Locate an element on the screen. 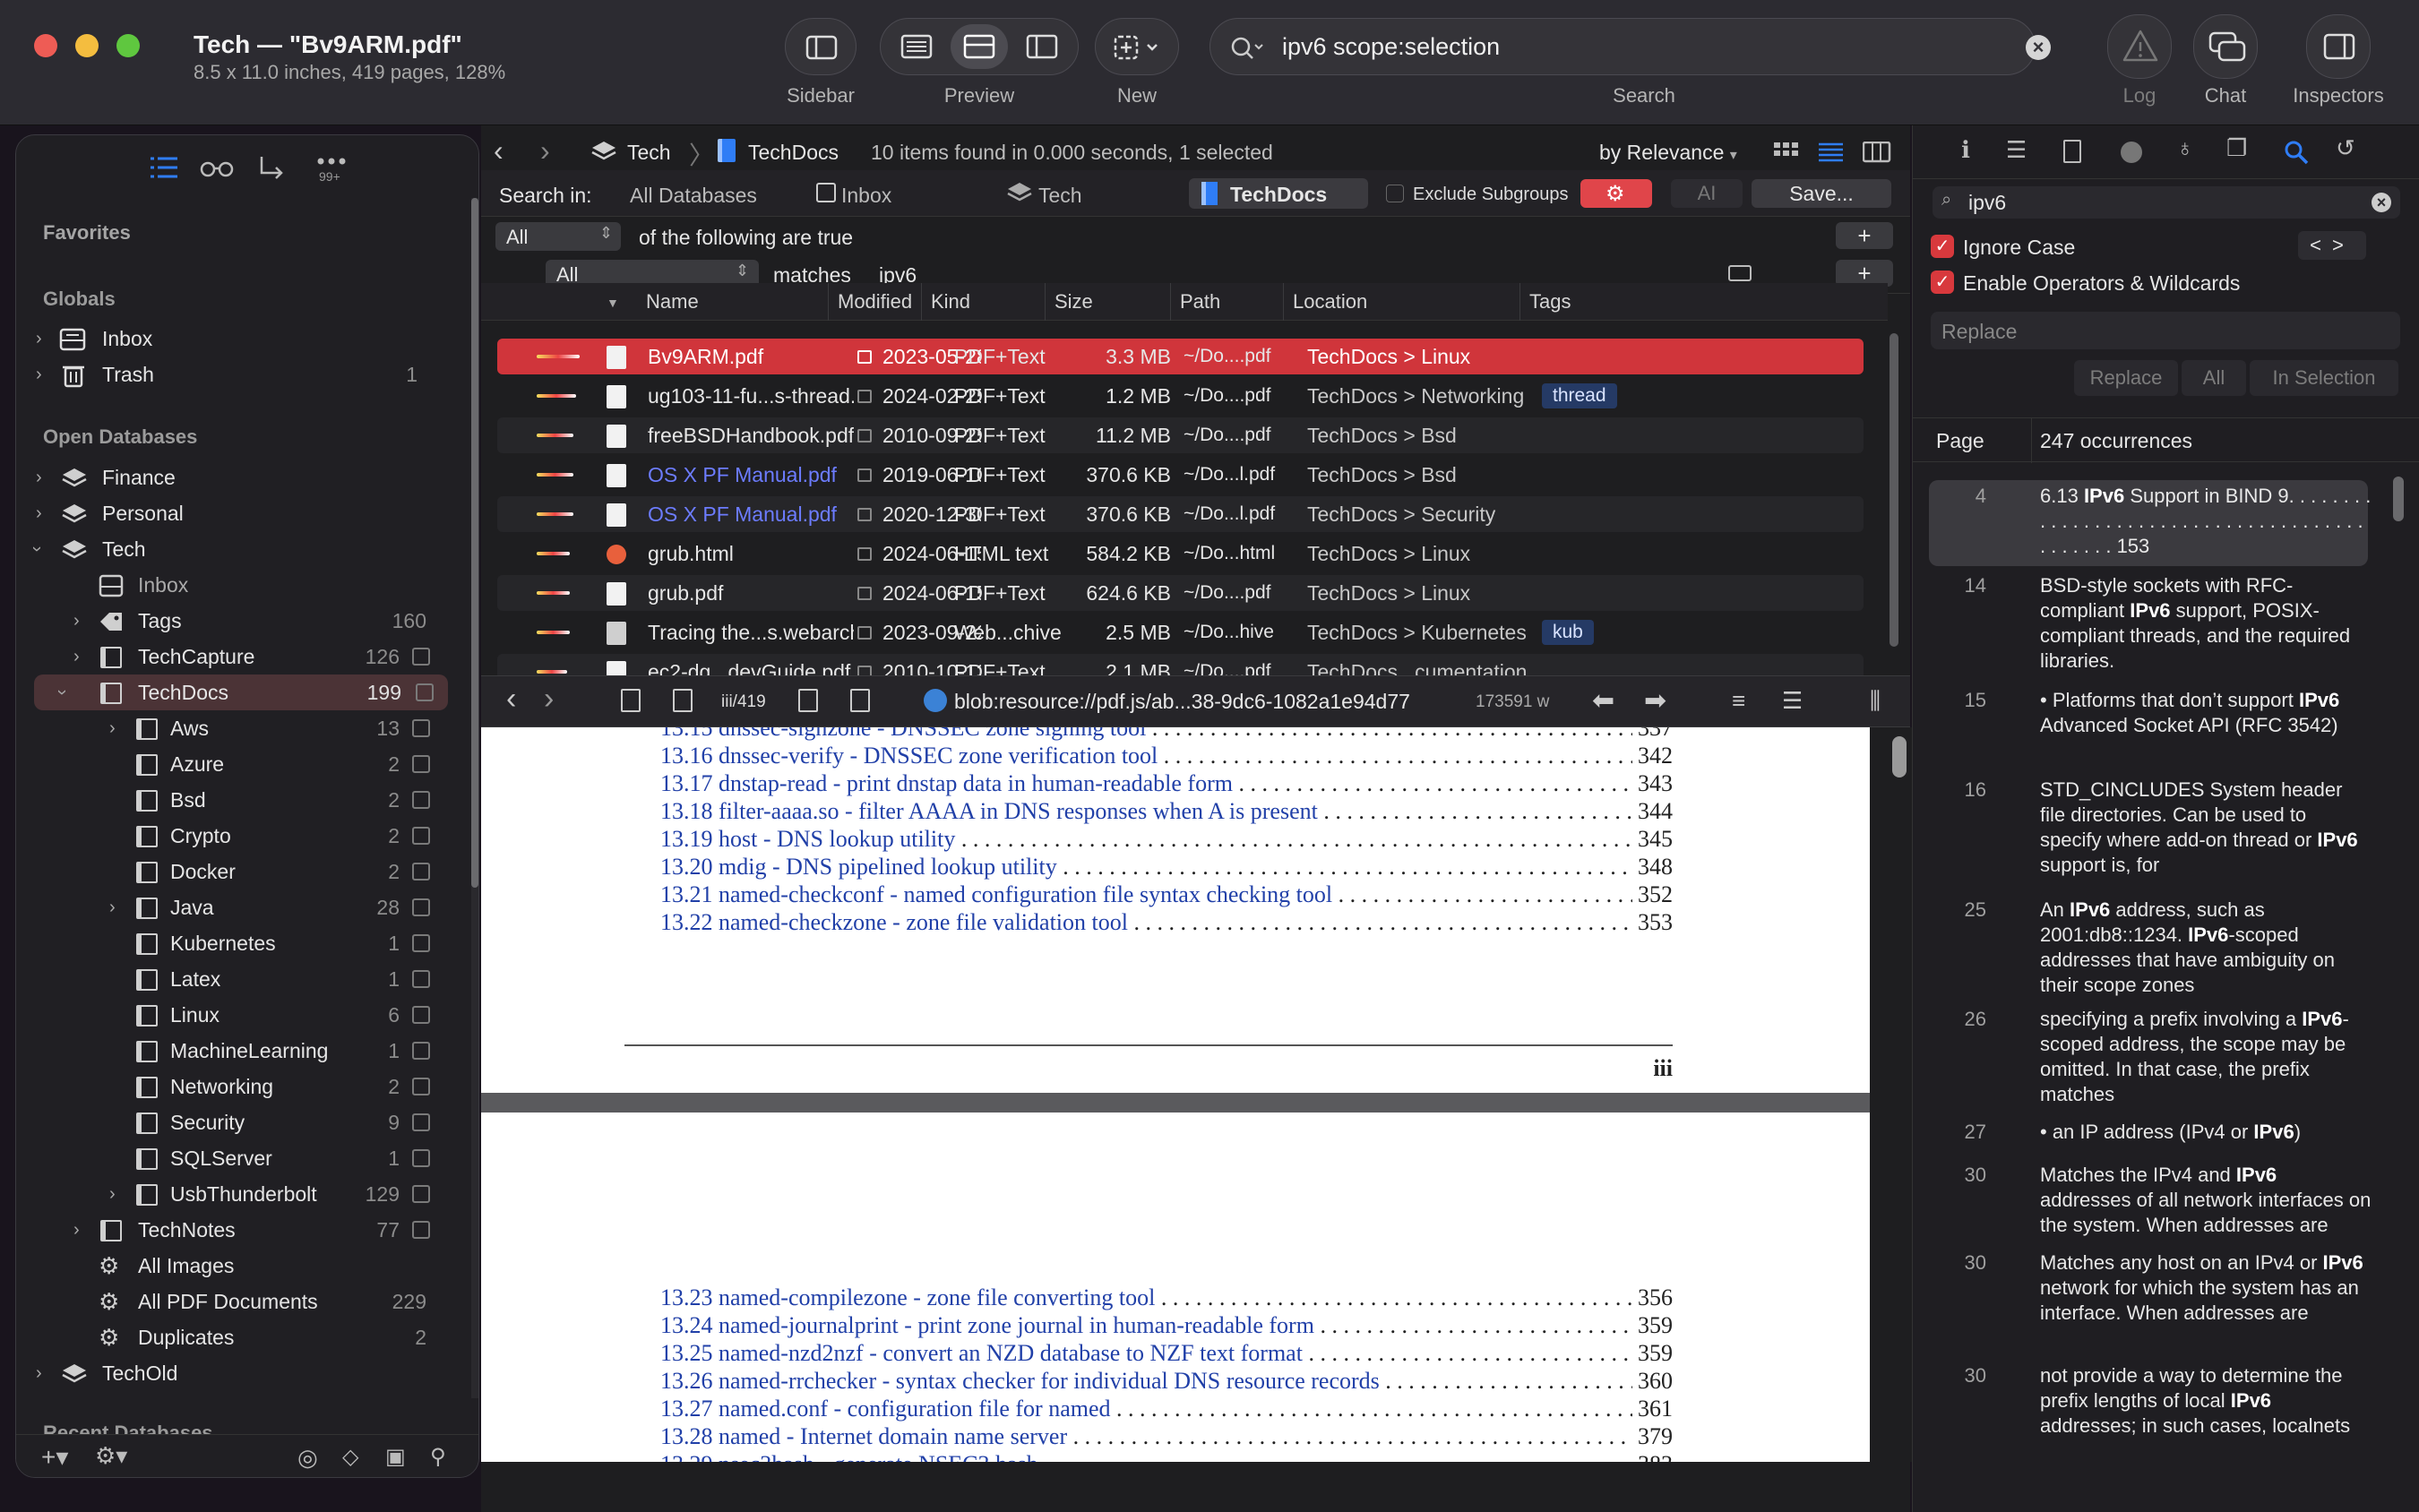  previous-page-icon is located at coordinates (683, 701).